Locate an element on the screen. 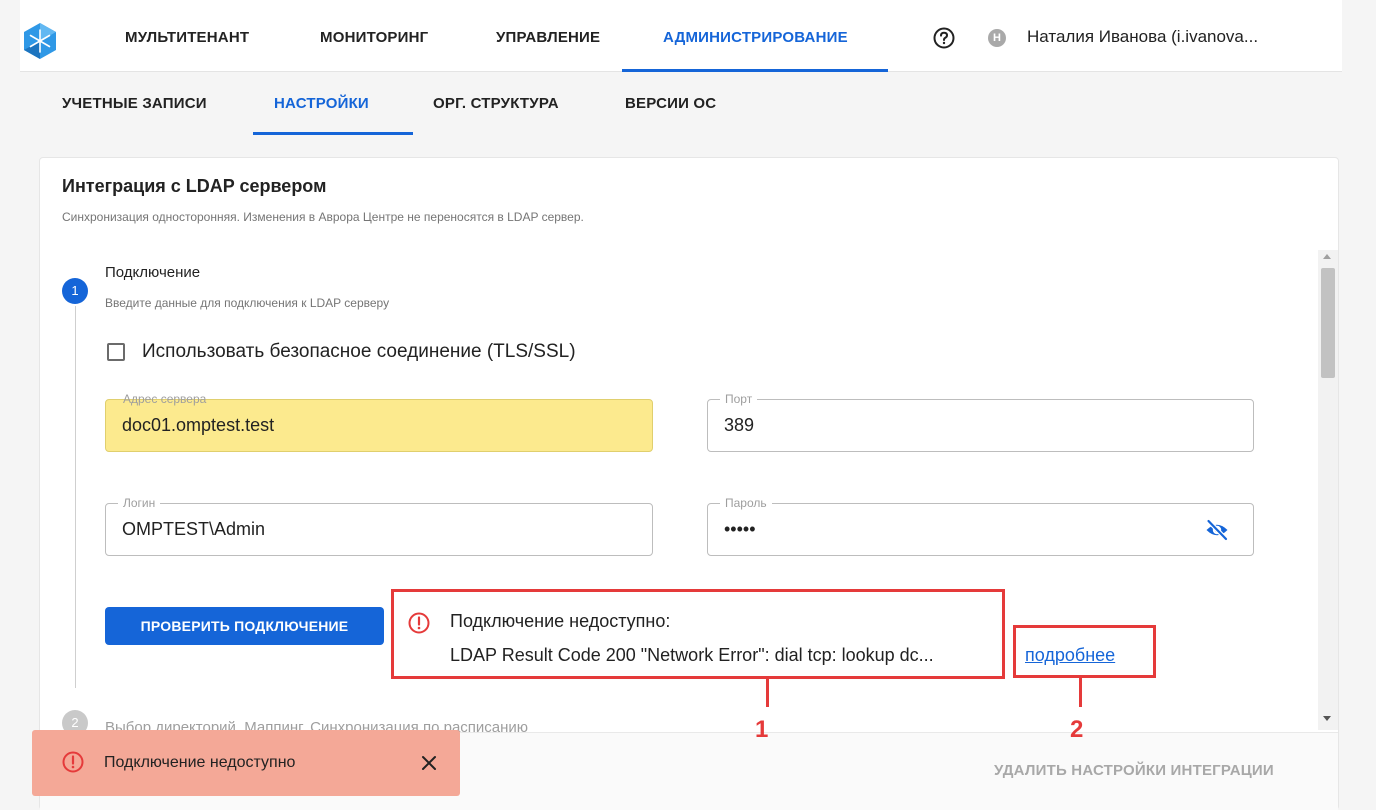 The height and width of the screenshot is (810, 1376). help-icon is located at coordinates (944, 38).